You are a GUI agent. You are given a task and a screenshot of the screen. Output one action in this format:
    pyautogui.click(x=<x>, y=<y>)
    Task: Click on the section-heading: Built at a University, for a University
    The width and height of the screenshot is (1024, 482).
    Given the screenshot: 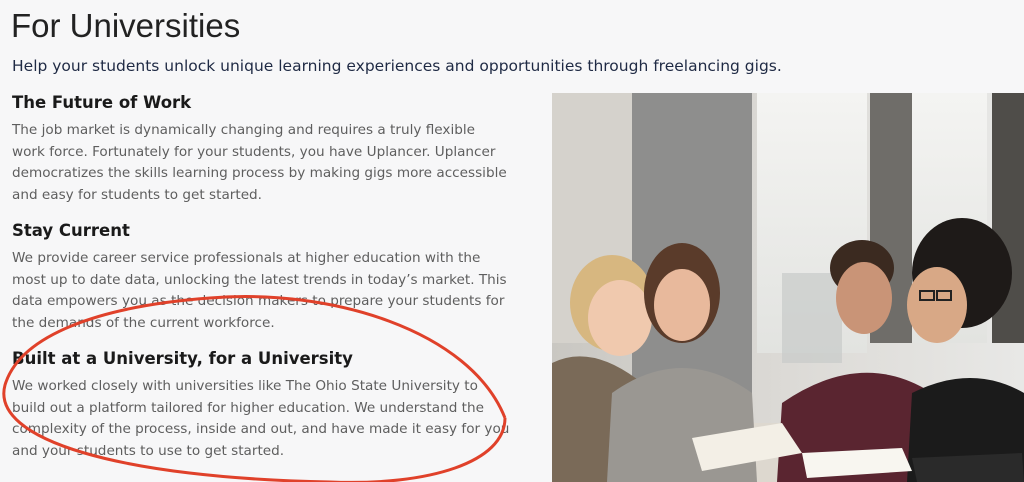 What is the action you would take?
    pyautogui.click(x=182, y=358)
    